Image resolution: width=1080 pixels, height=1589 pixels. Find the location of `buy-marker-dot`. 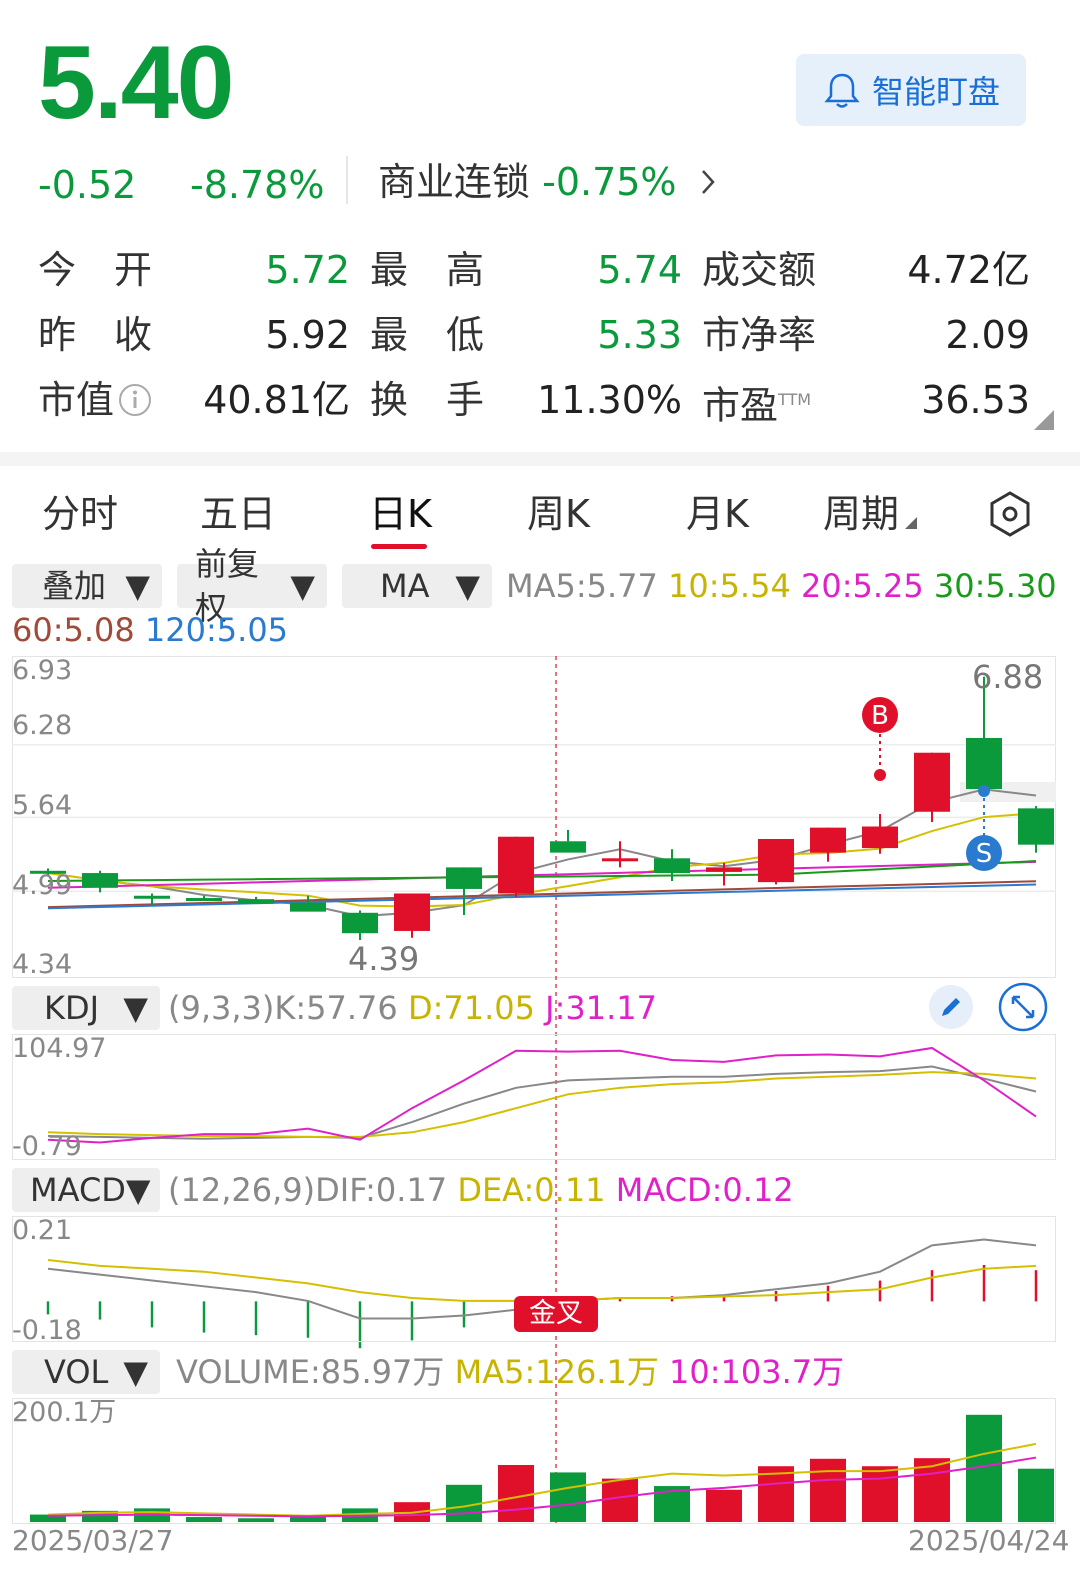

buy-marker-dot is located at coordinates (880, 775).